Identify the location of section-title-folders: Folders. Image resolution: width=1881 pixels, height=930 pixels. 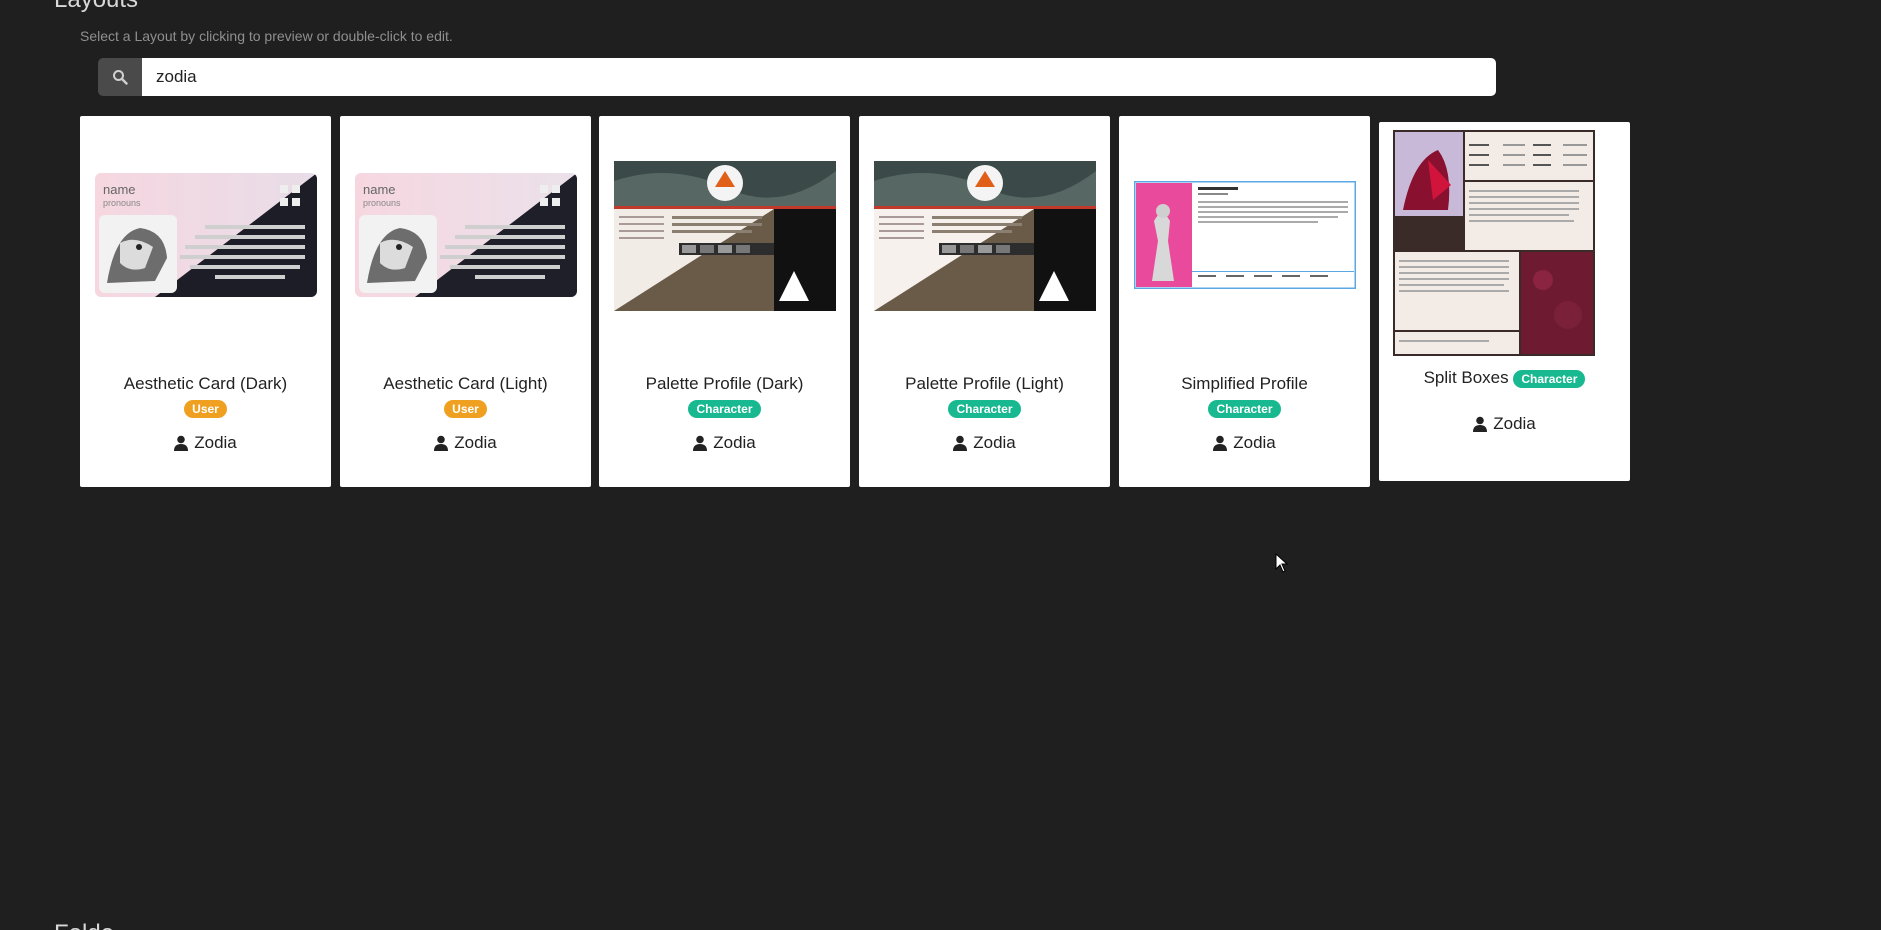
(84, 926).